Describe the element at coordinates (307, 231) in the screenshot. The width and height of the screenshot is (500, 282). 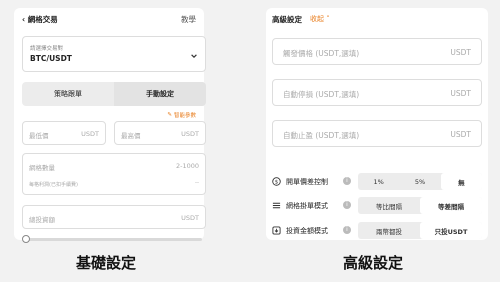
I see `investment-mode-label: 投資金額模式` at that location.